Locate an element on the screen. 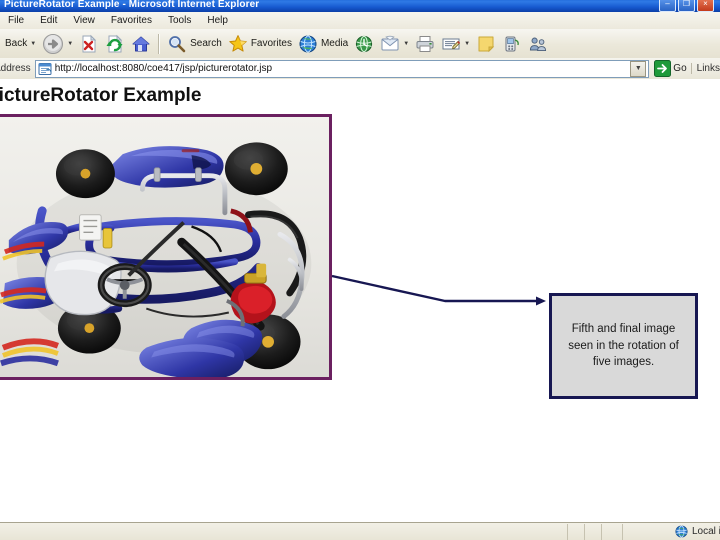 This screenshot has width=720, height=540. home-icon is located at coordinates (141, 44).